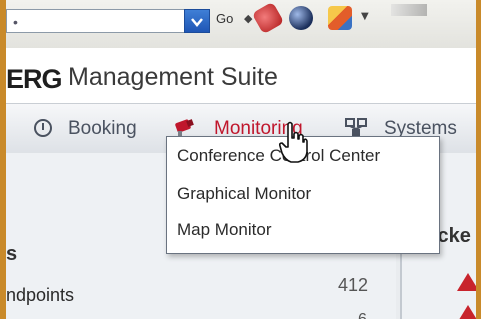 The height and width of the screenshot is (319, 481). Describe the element at coordinates (365, 16) in the screenshot. I see `toolbar-dropdown-icon: ▼` at that location.